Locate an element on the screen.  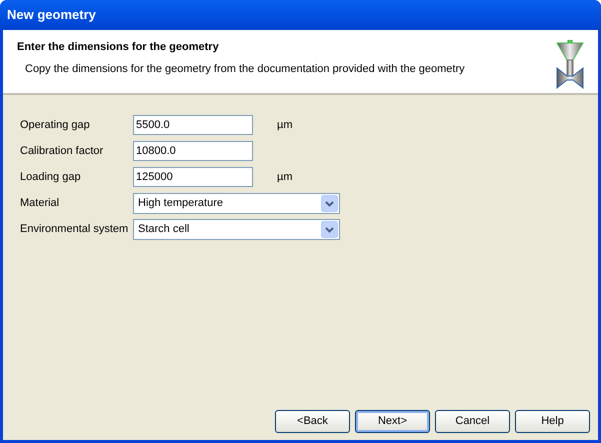
dialog-button: Next> is located at coordinates (392, 421).